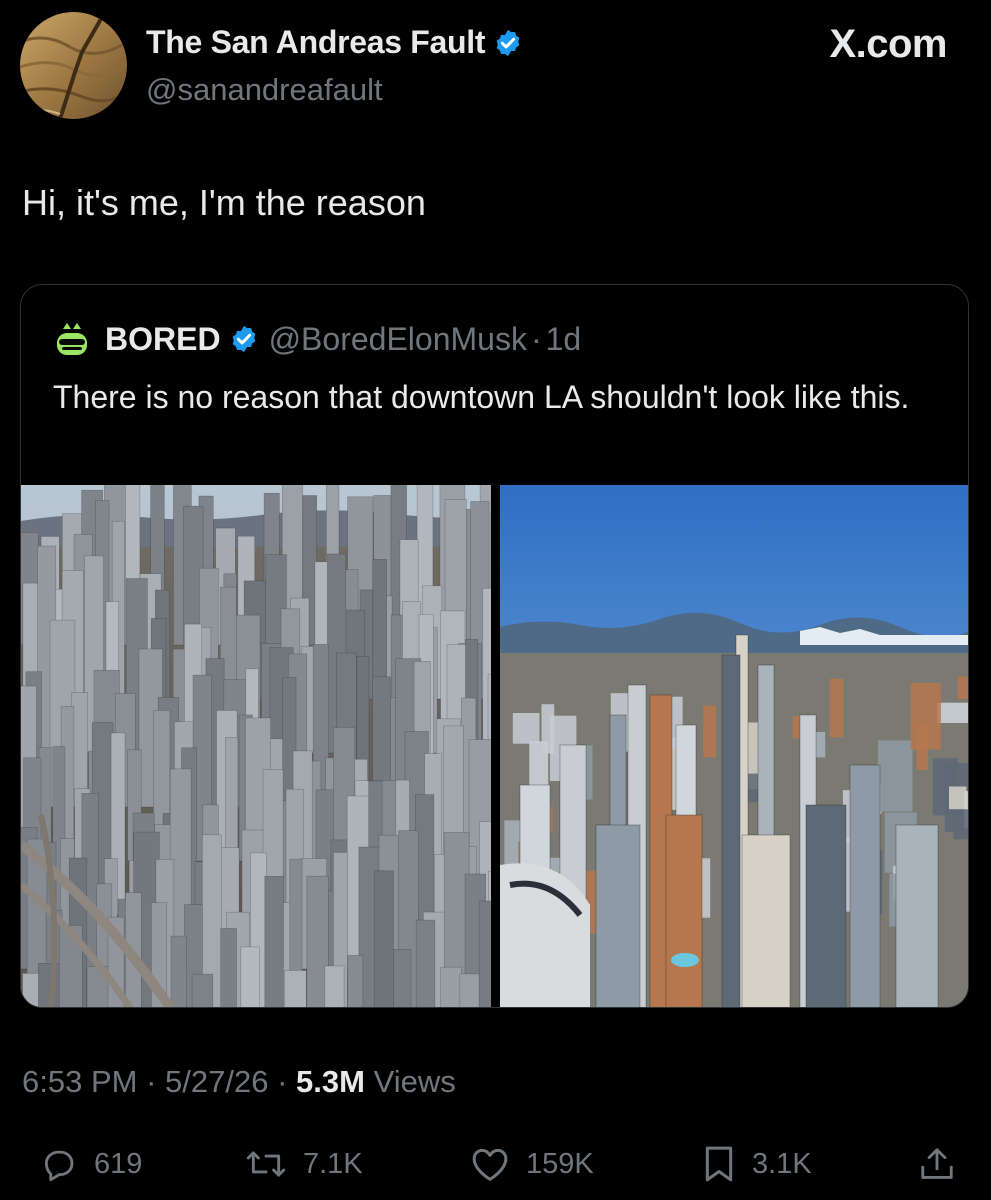  What do you see at coordinates (782, 1163) in the screenshot?
I see `bookmark-count: 3.1K` at bounding box center [782, 1163].